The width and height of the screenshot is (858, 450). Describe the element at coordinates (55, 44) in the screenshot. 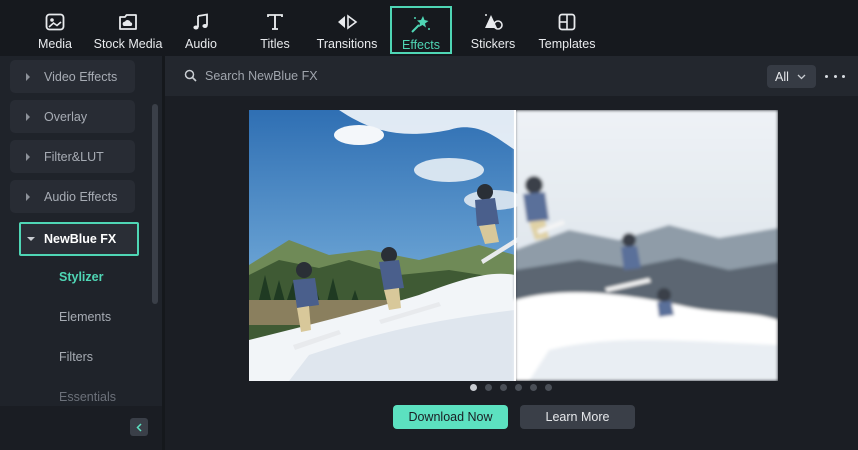

I see `toolbar-media-label: Media` at that location.